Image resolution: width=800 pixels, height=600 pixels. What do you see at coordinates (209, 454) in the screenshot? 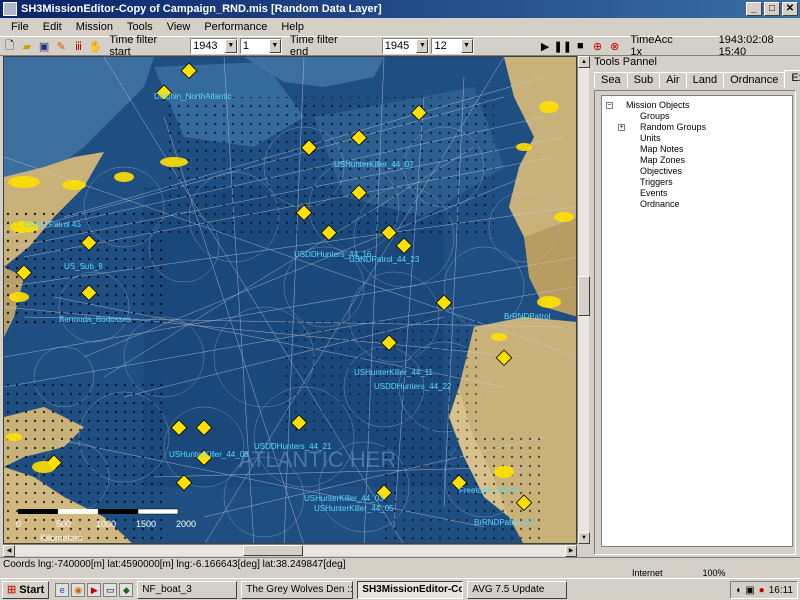
I see `map-unit-label: USHunterKiller_44_08` at bounding box center [209, 454].